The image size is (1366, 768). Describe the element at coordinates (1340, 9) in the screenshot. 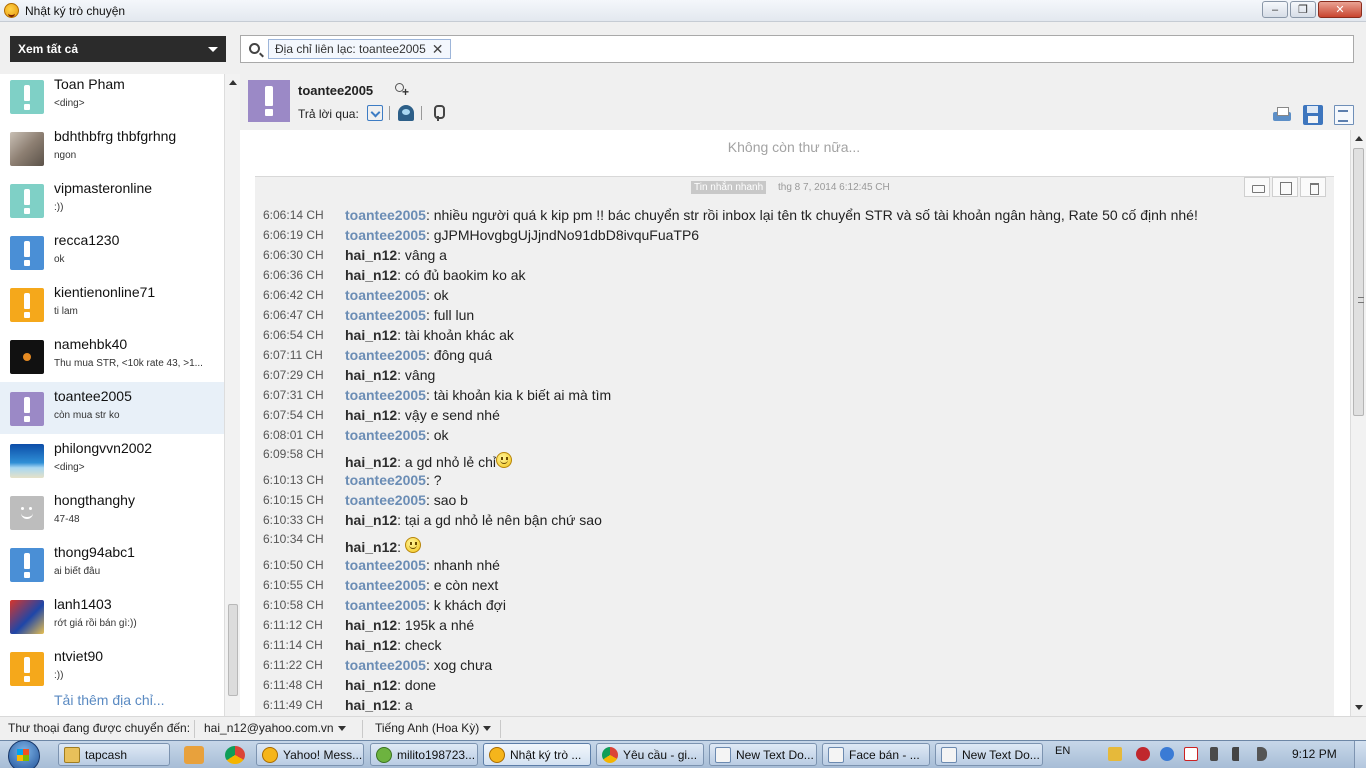

I see `close-button: ✕` at that location.